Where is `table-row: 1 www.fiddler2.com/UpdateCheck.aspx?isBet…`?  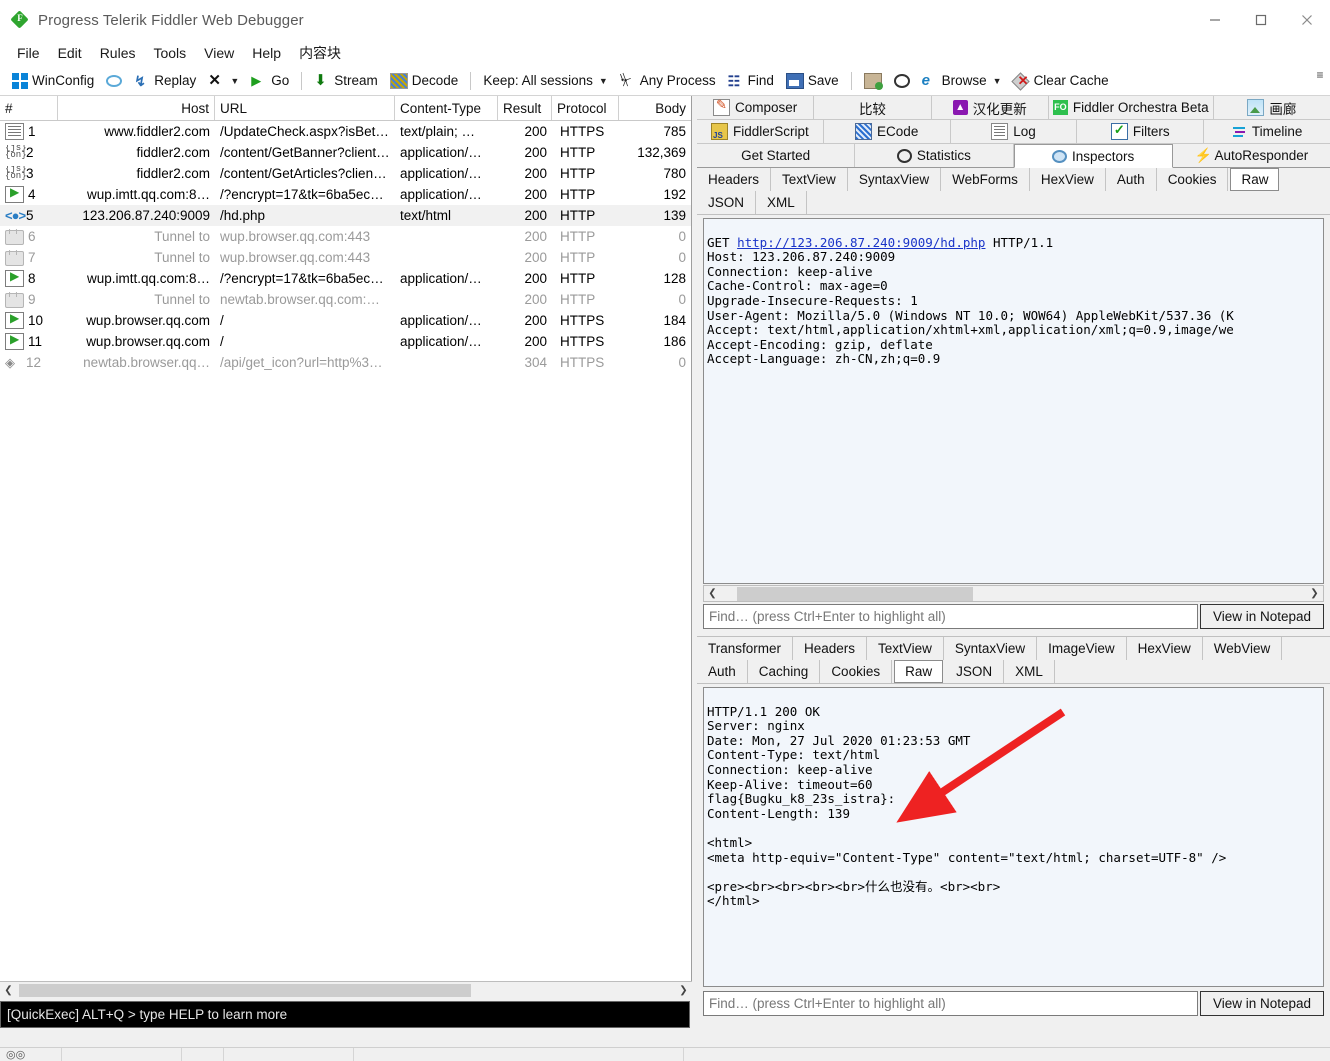
table-row: 1 www.fiddler2.com/UpdateCheck.aspx?isBet… is located at coordinates (345, 131).